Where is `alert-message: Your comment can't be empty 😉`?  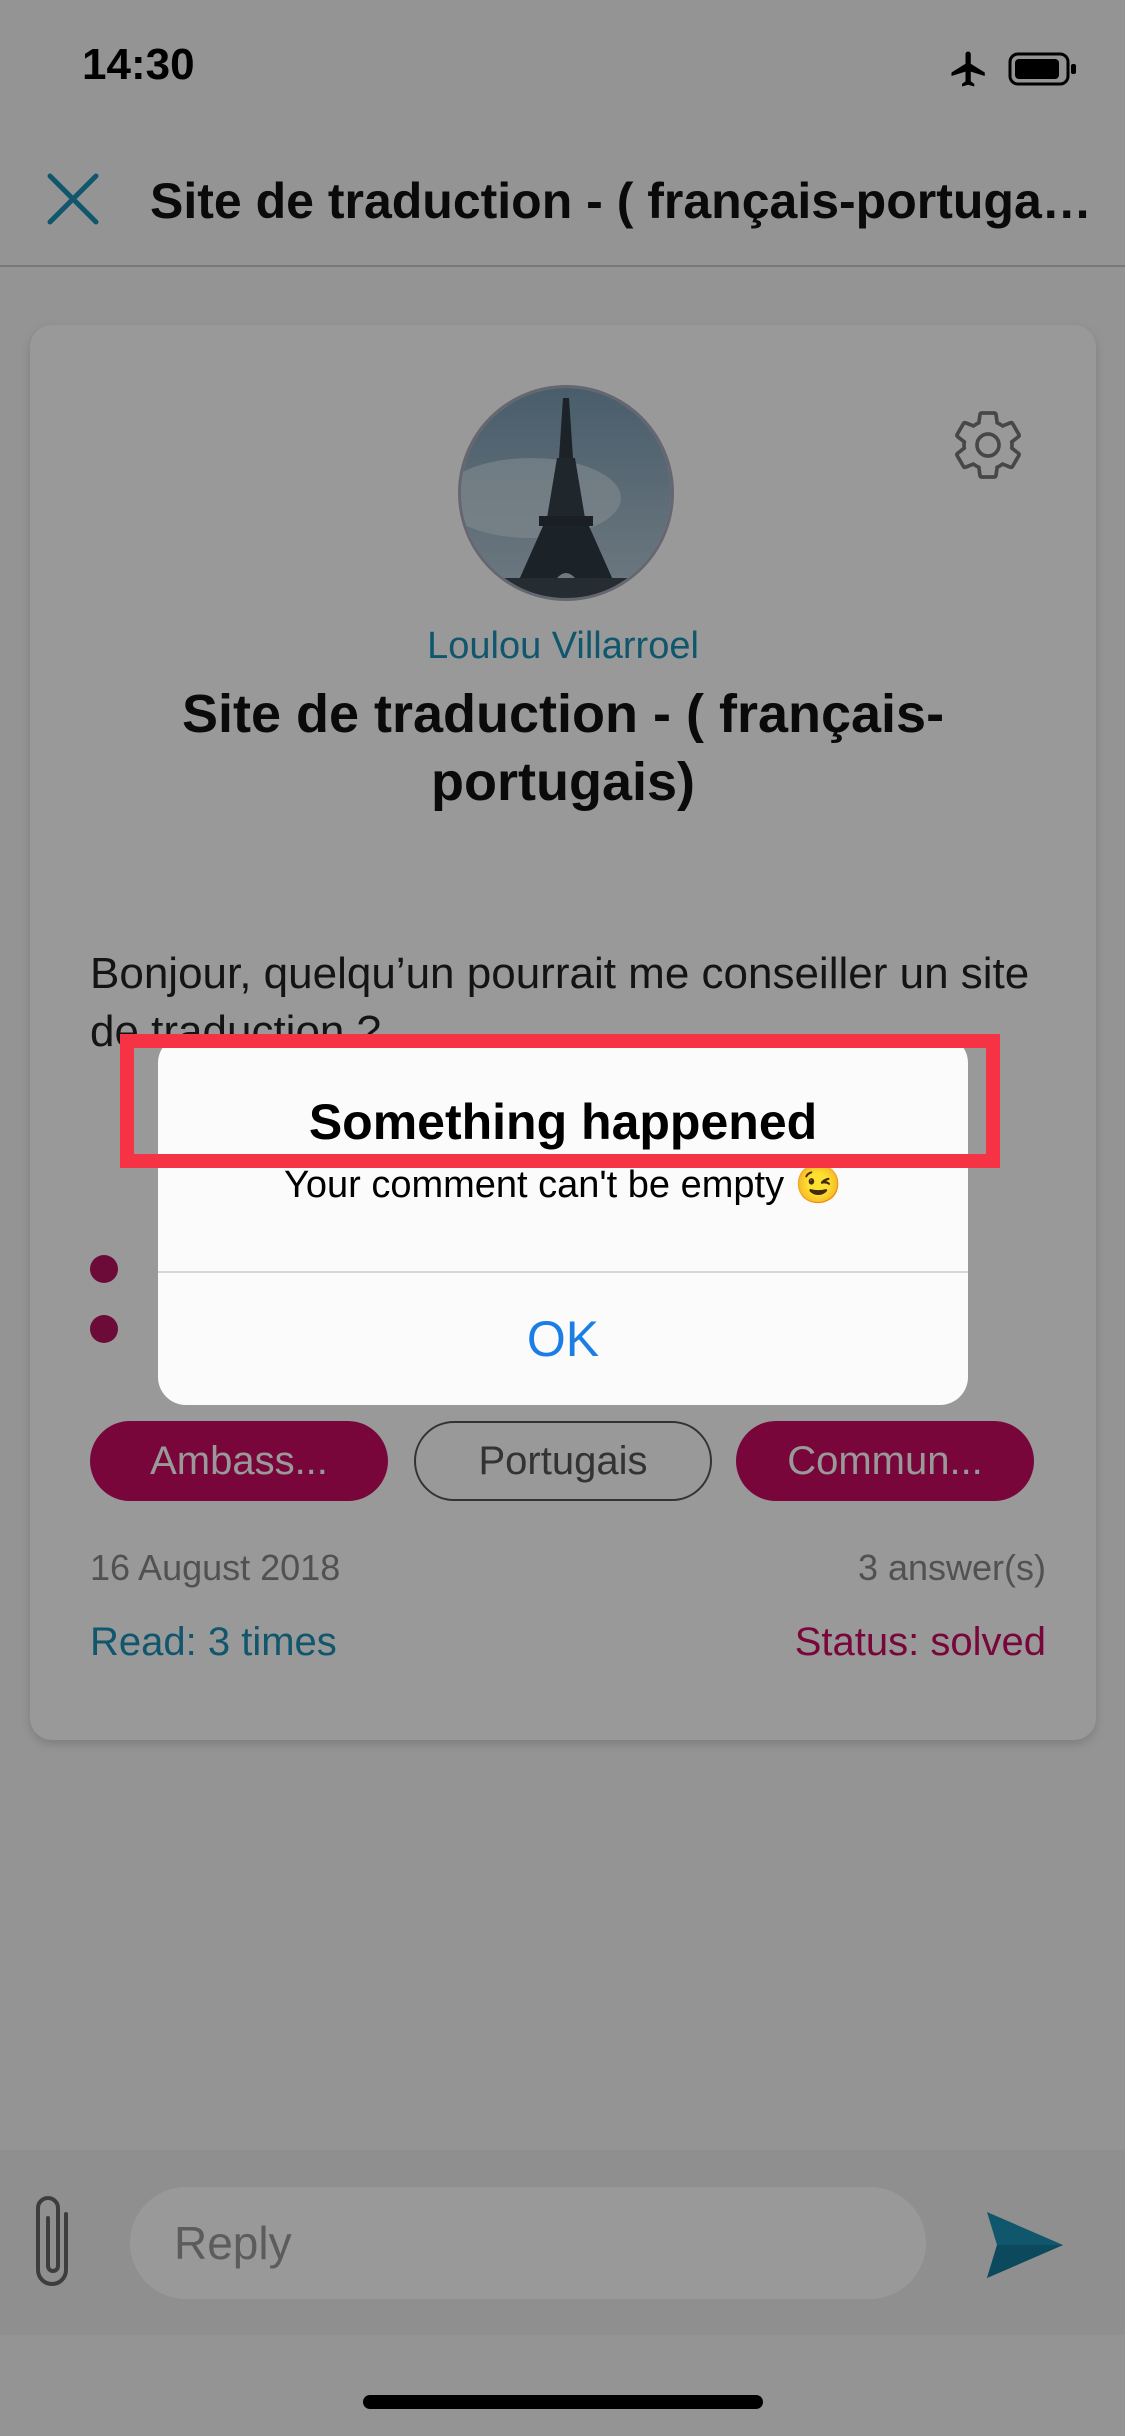 alert-message: Your comment can't be empty 😉 is located at coordinates (563, 1185).